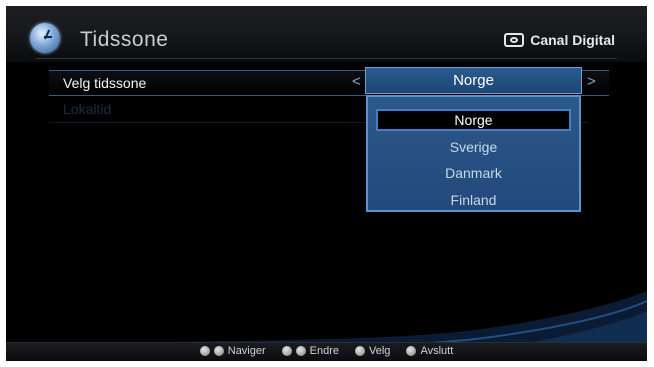 The image size is (654, 367). Describe the element at coordinates (591, 81) in the screenshot. I see `chevron-right-icon: >` at that location.